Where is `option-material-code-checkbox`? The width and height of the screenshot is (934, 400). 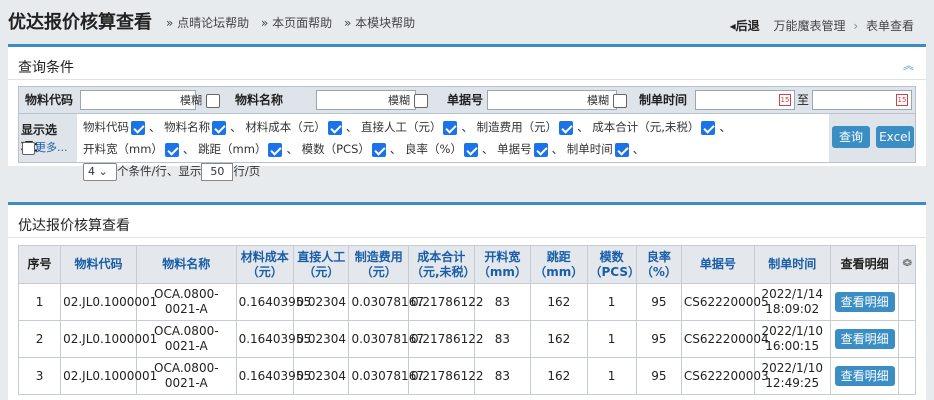
option-material-code-checkbox is located at coordinates (138, 127).